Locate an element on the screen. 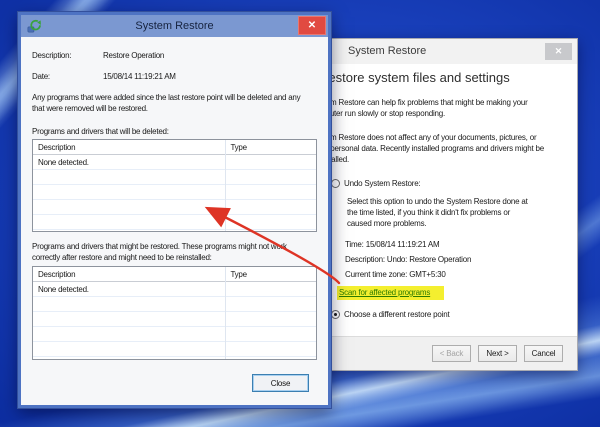 This screenshot has height=427, width=600. next-button: Next > is located at coordinates (497, 353).